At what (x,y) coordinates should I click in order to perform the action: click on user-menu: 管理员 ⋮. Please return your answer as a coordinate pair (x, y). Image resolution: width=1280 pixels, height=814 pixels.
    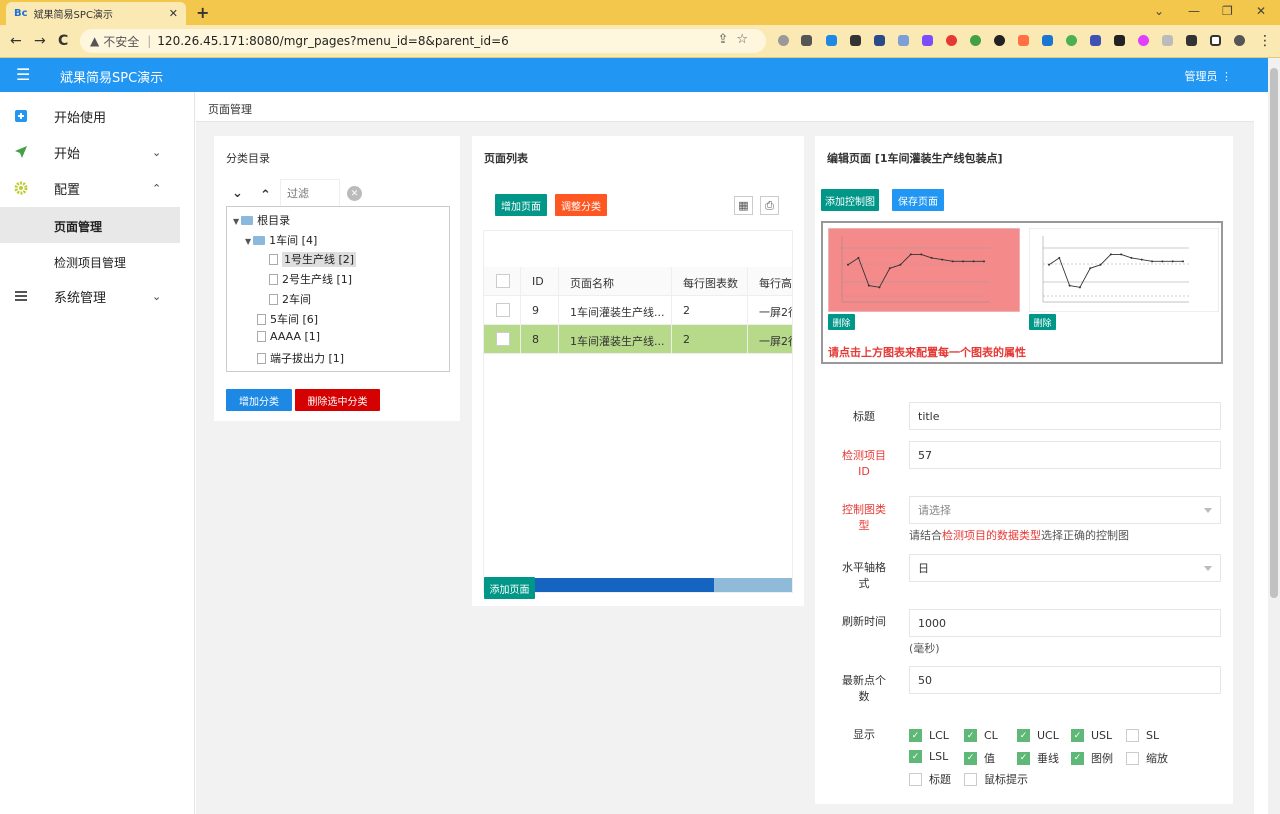
    Looking at the image, I should click on (1209, 76).